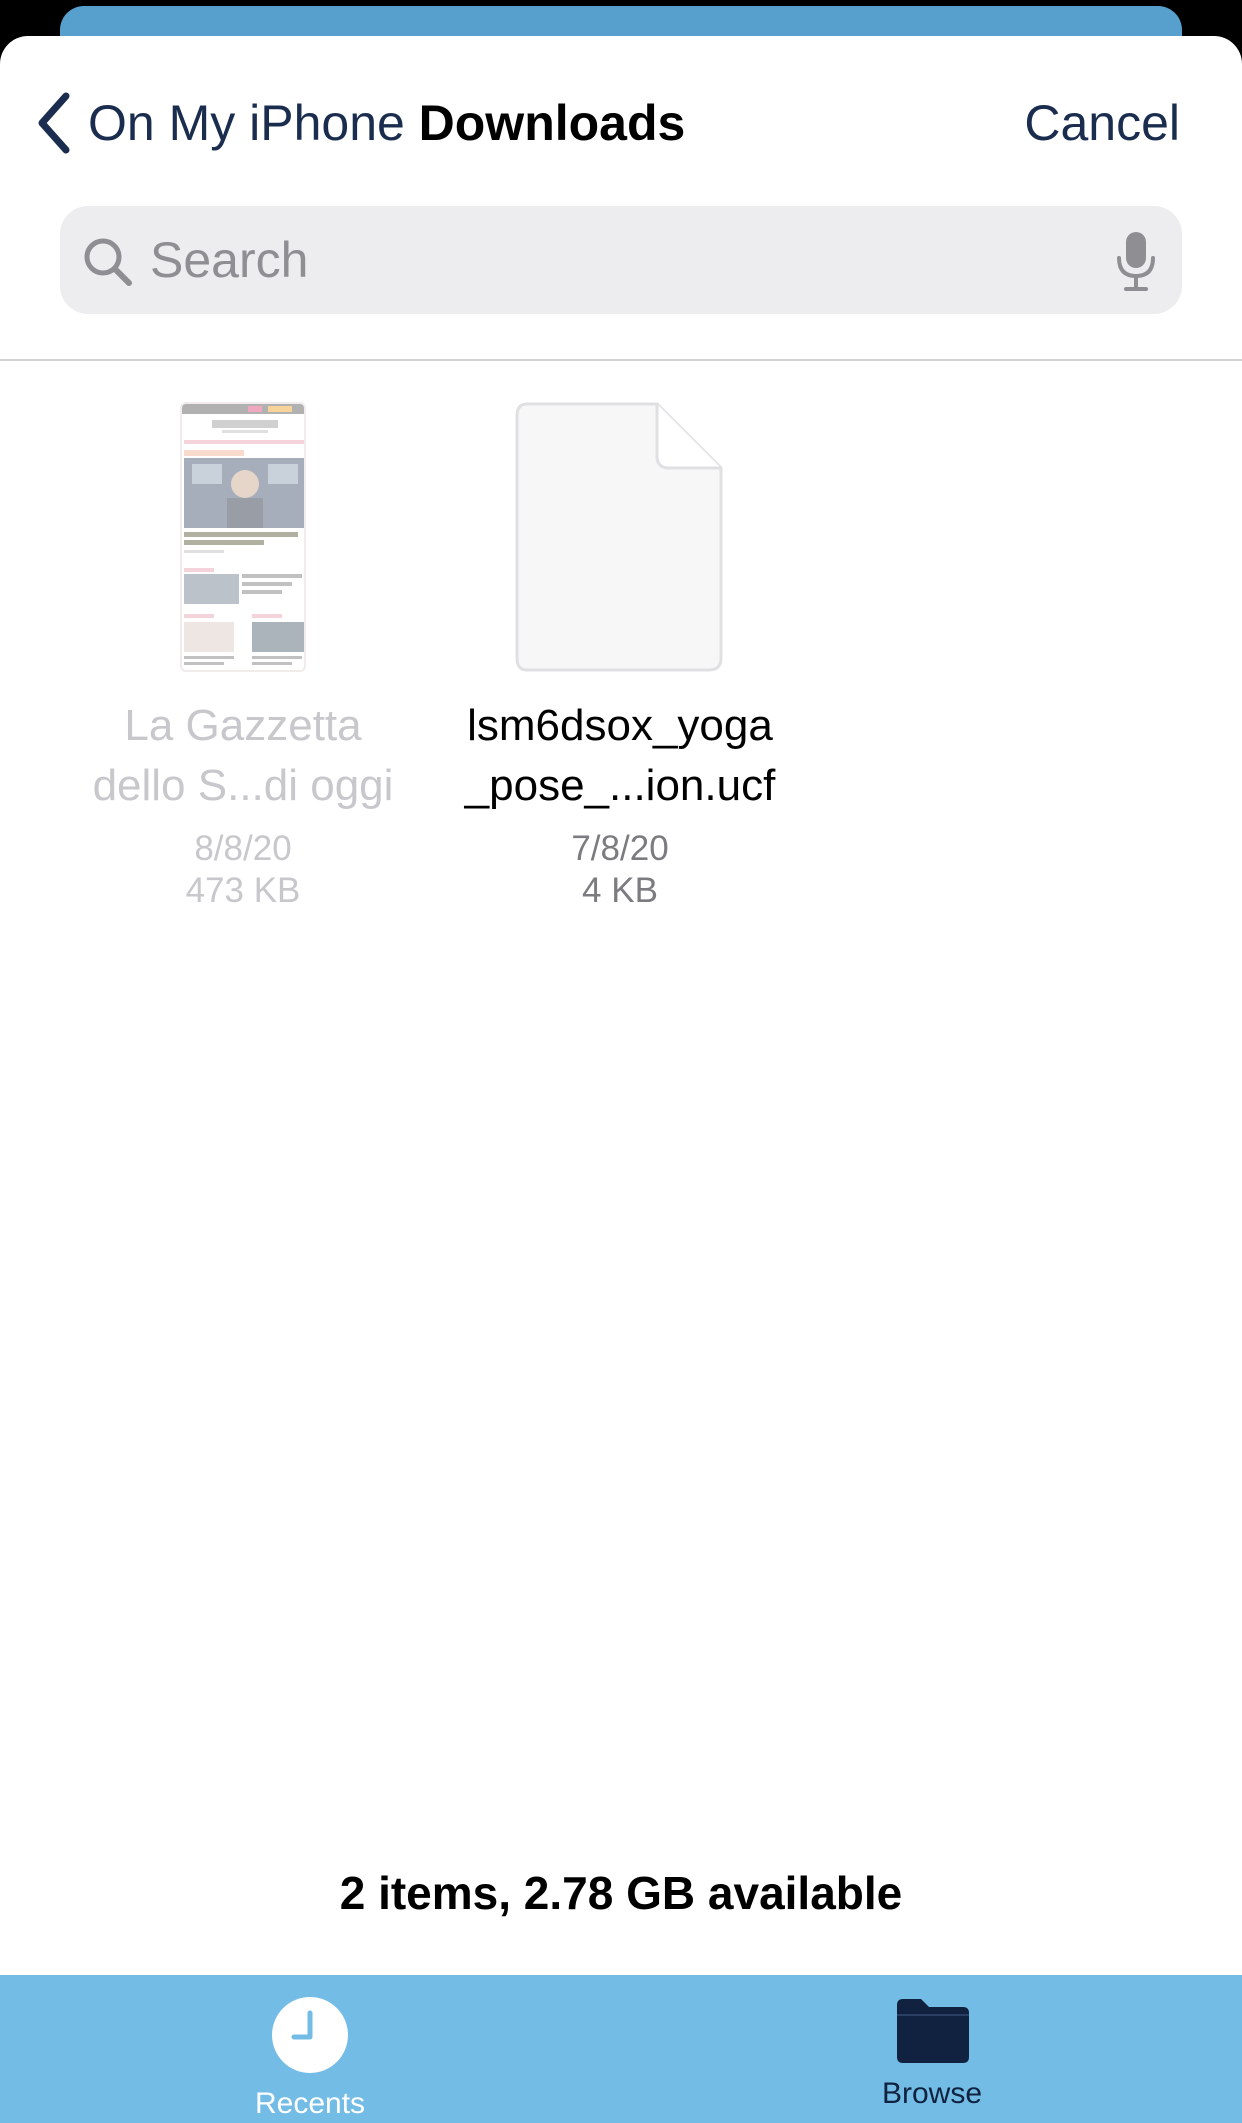 The image size is (1242, 2123). I want to click on generic-document-icon, so click(619, 537).